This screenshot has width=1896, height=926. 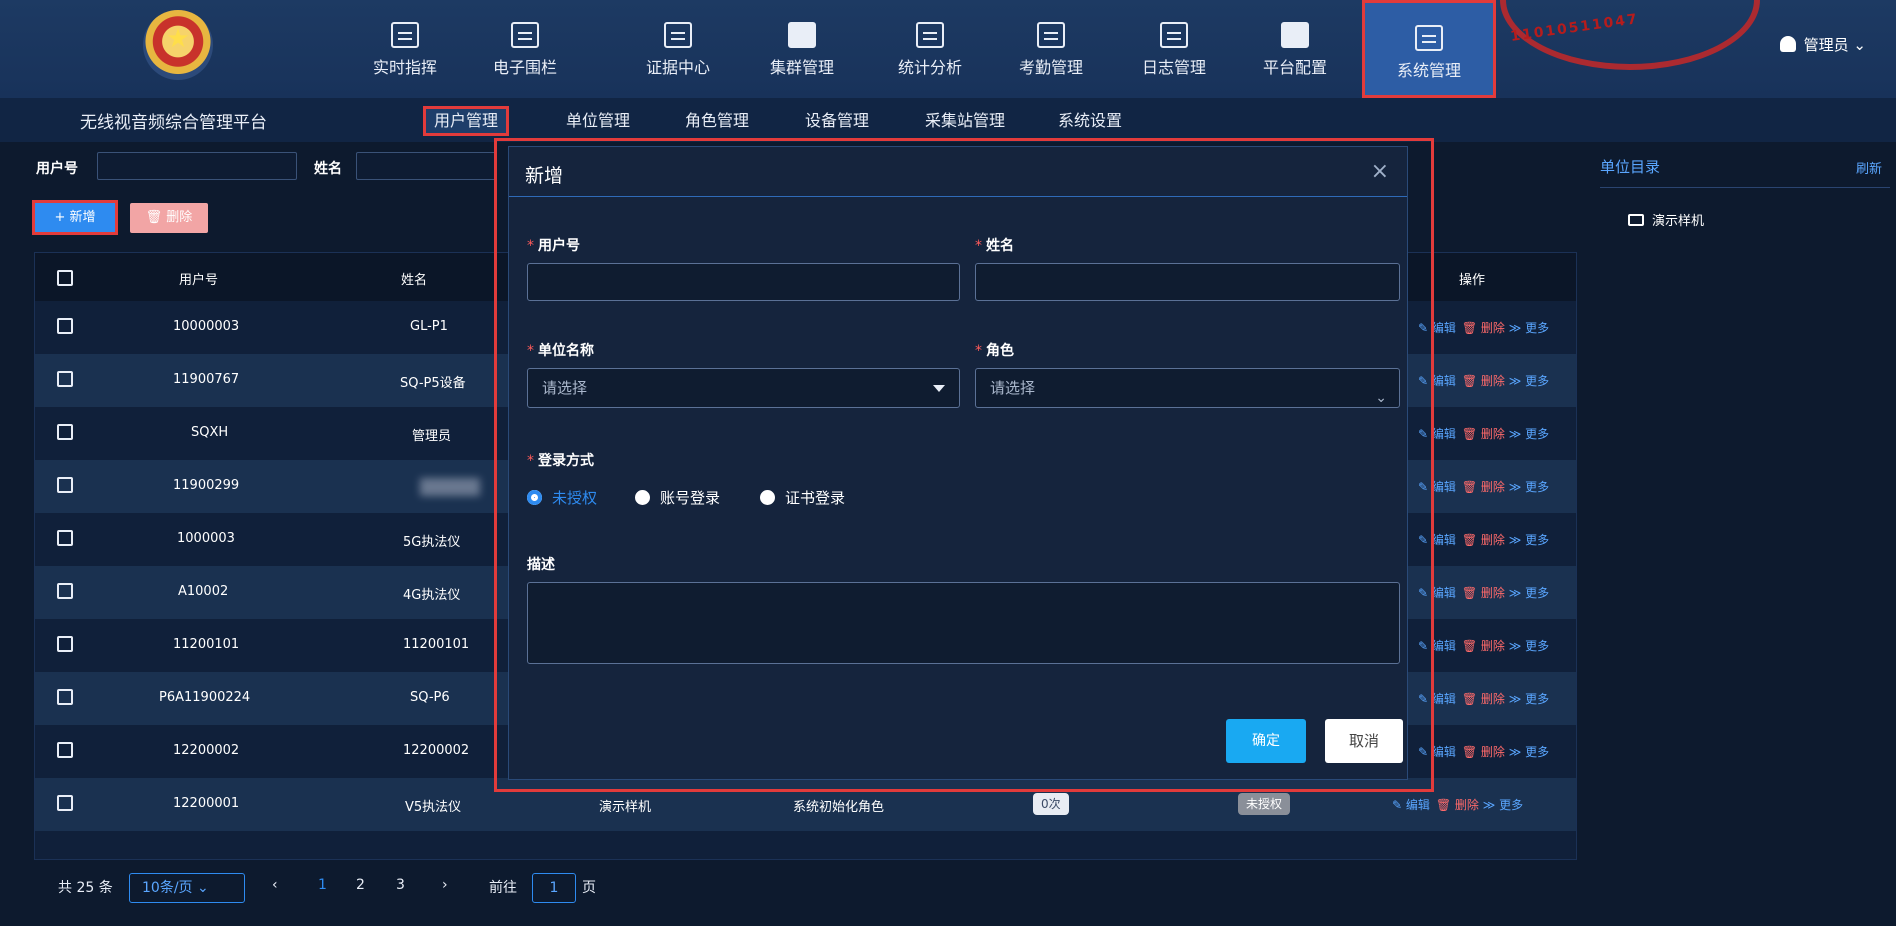 I want to click on pagination-total: 共 25 条, so click(x=85, y=888).